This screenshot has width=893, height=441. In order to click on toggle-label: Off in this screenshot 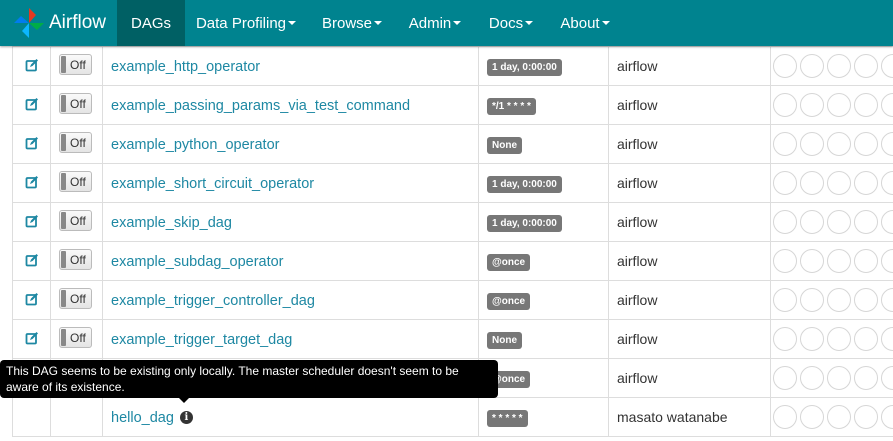, I will do `click(78, 104)`.